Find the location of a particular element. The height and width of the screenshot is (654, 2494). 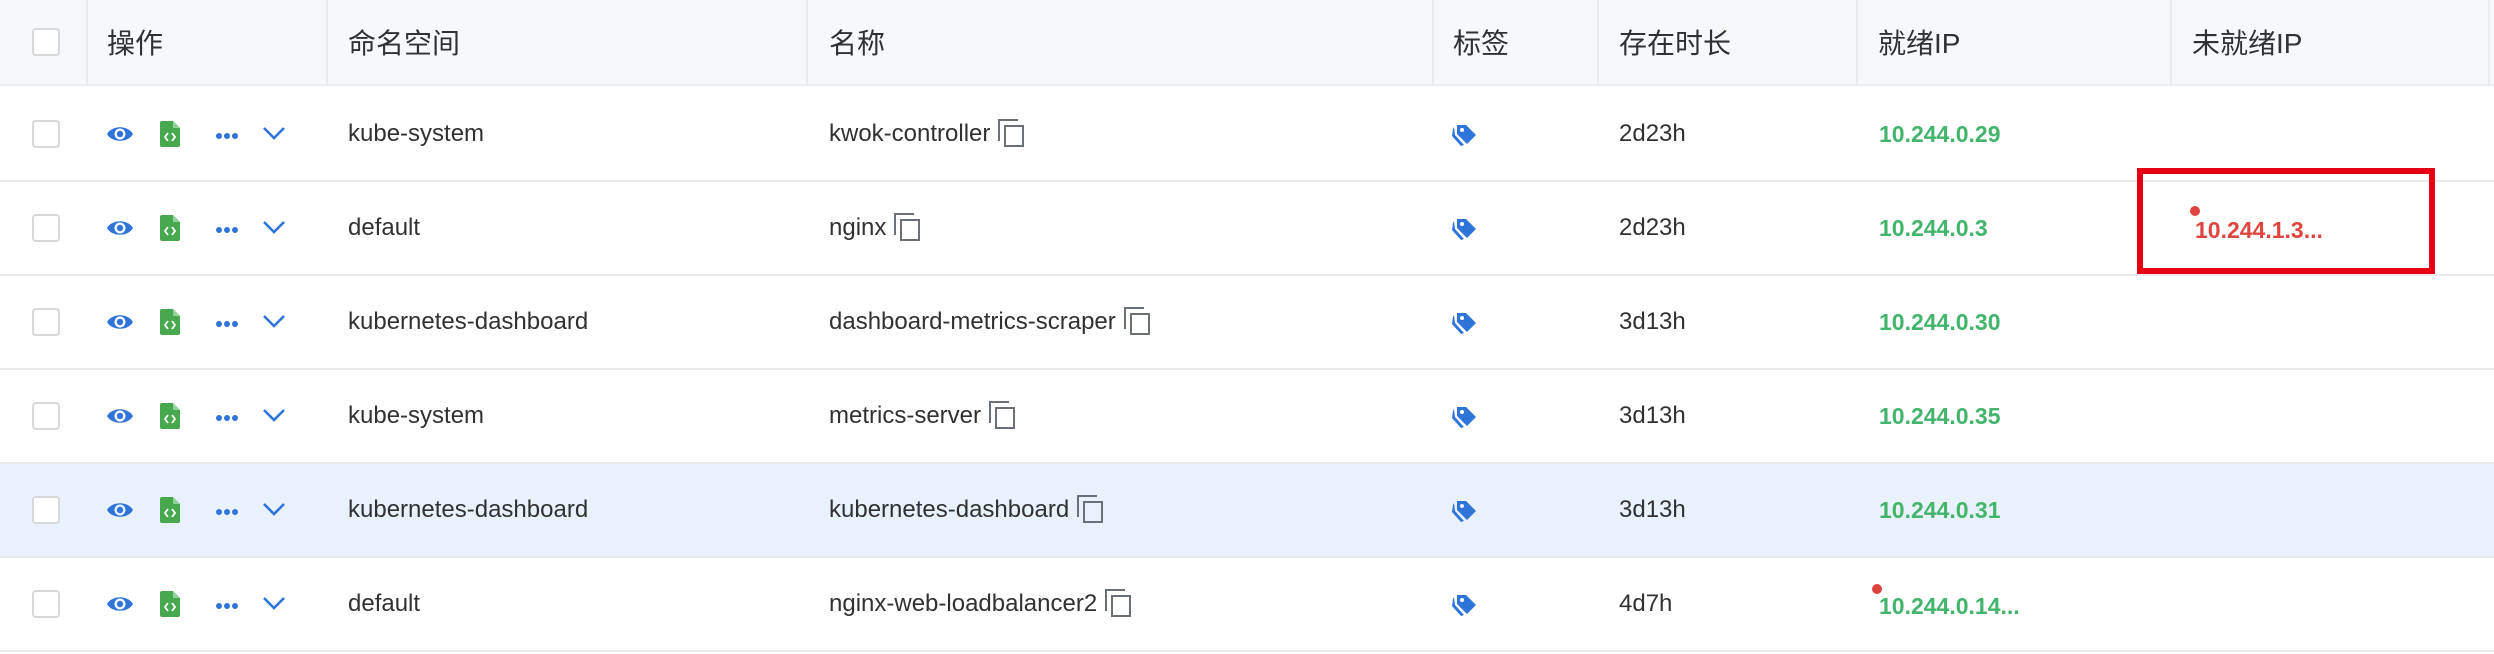

ready-ip-cell: 10.244.0.3 is located at coordinates (1933, 227).